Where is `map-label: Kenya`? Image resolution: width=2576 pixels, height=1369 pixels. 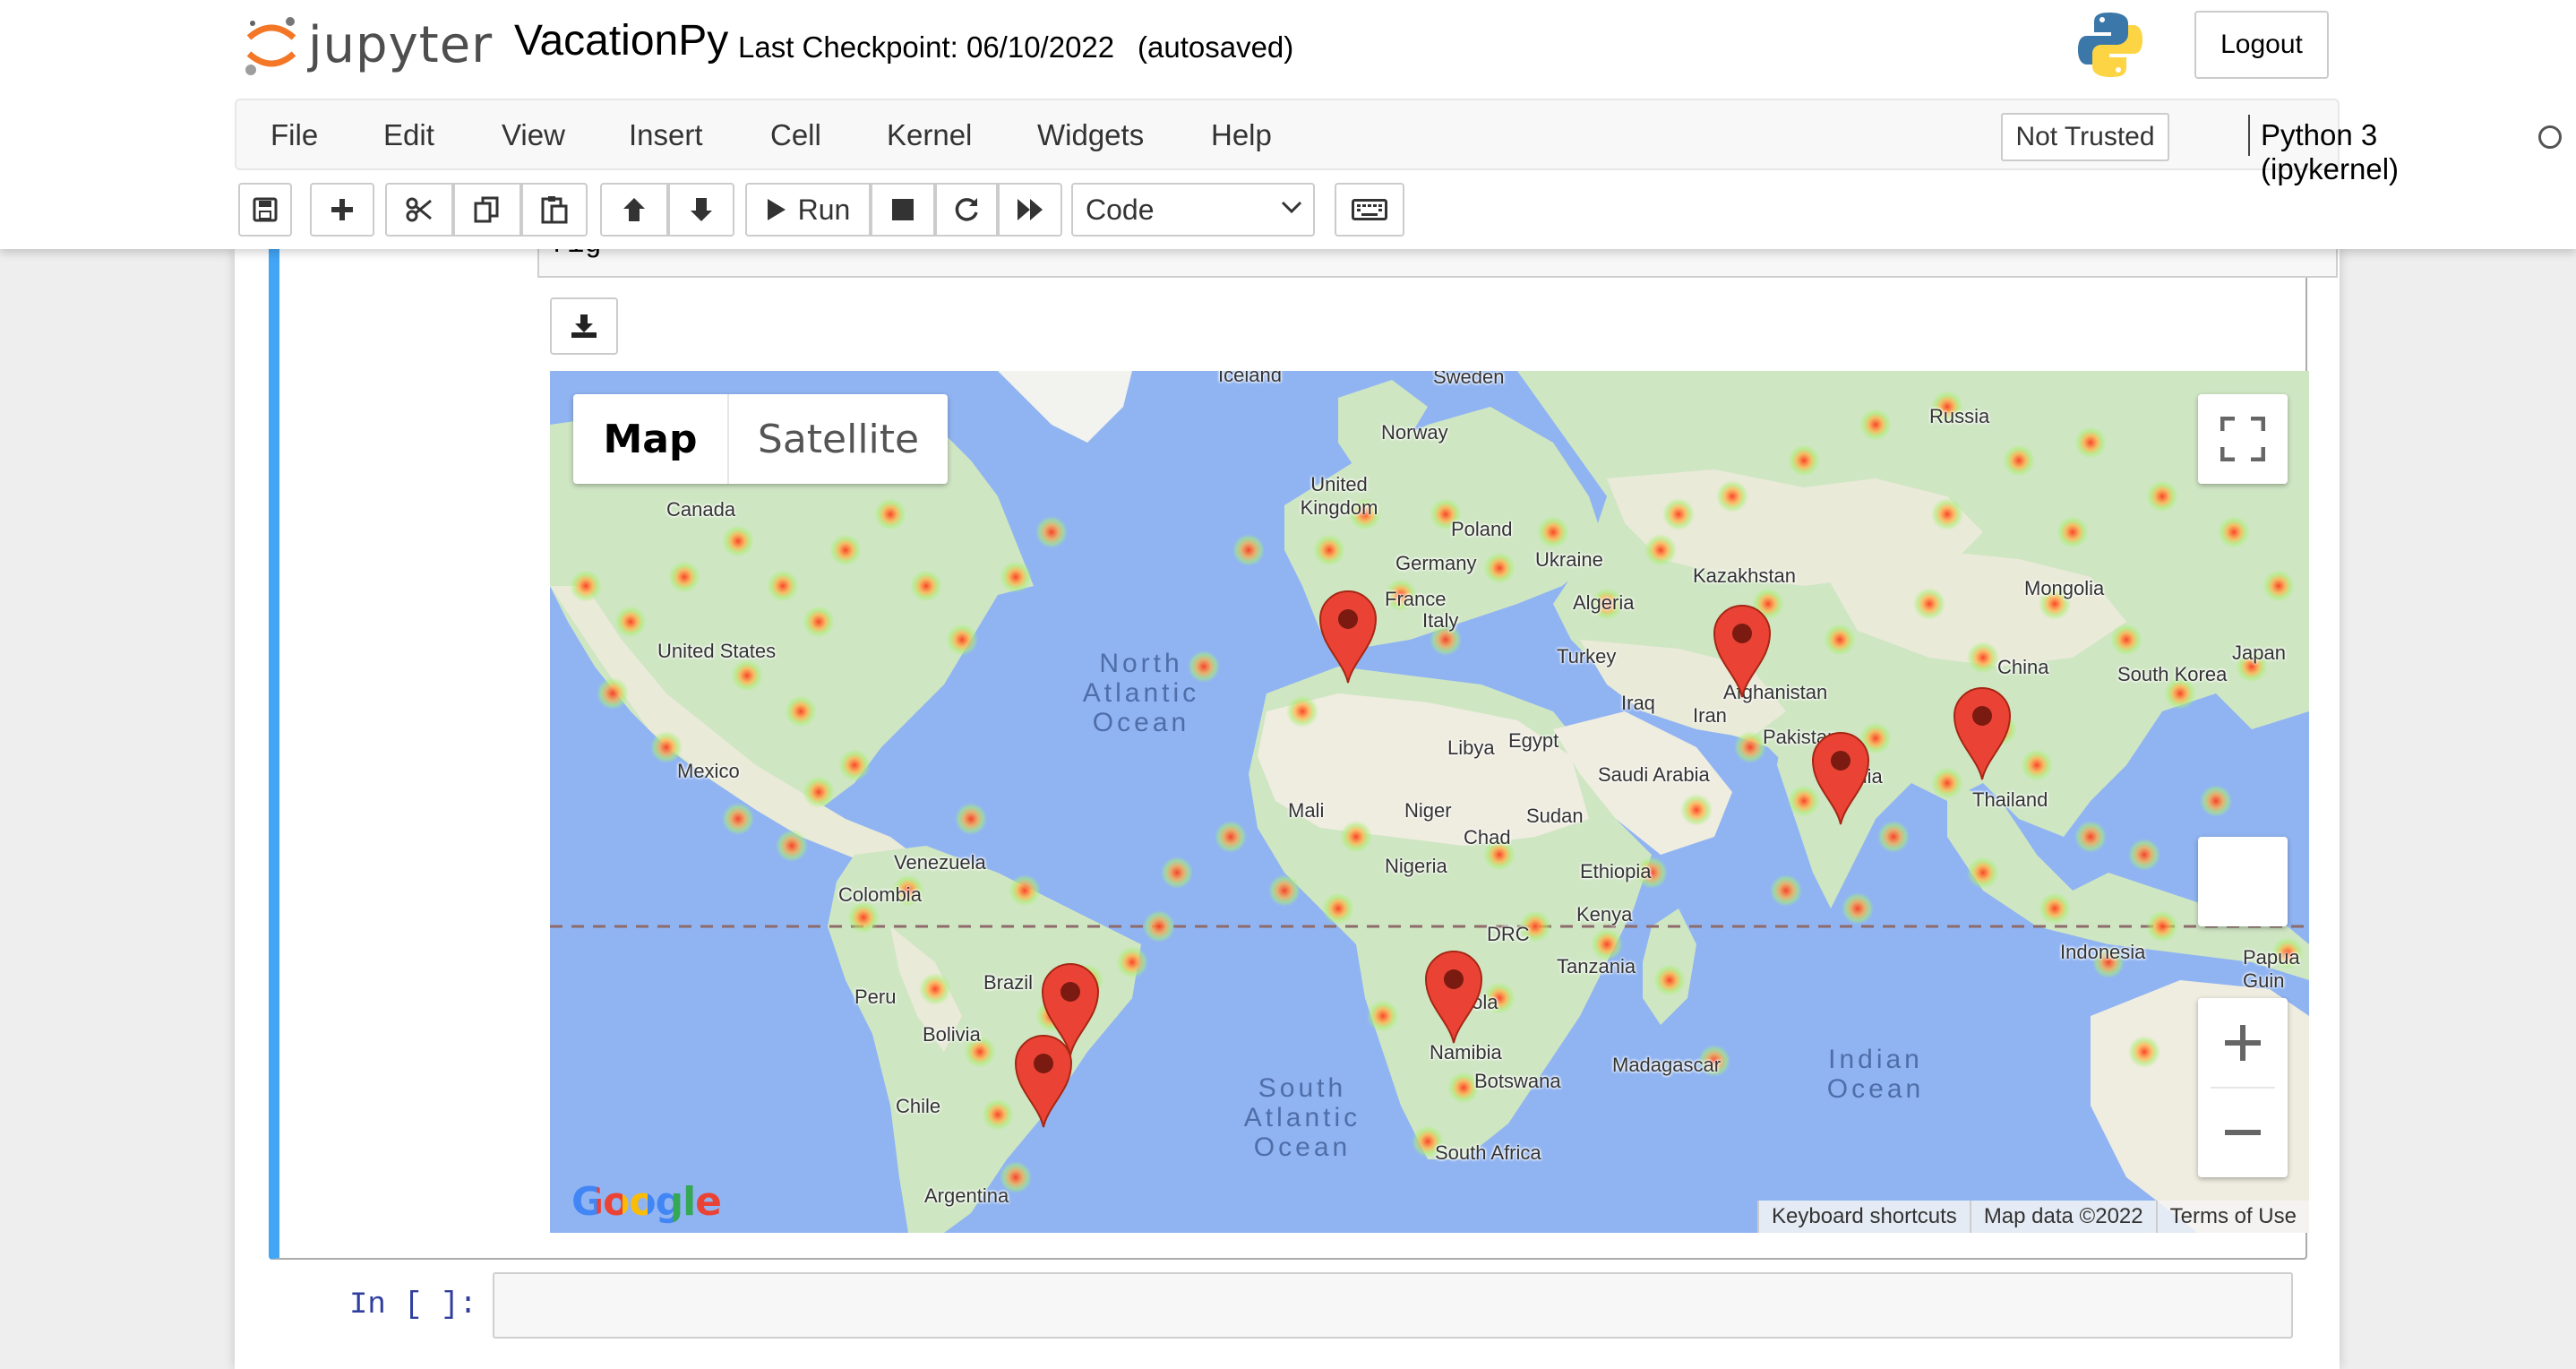
map-label: Kenya is located at coordinates (1604, 914).